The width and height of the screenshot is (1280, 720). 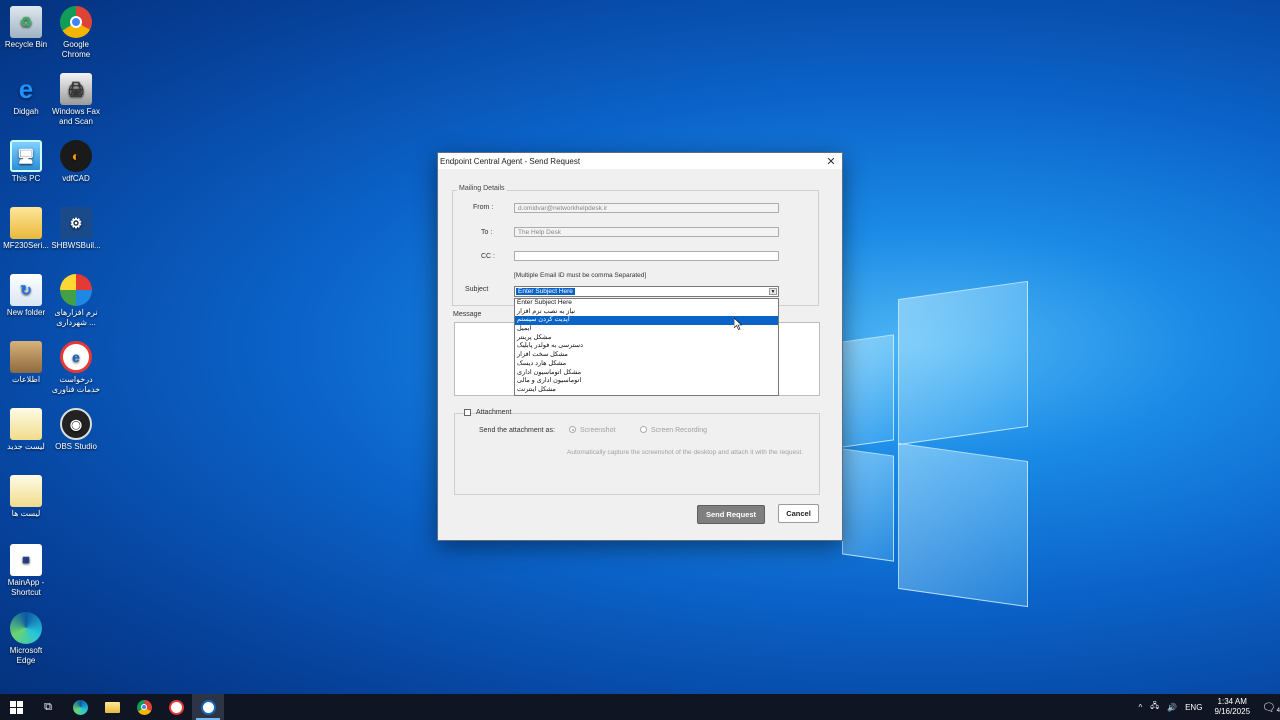 What do you see at coordinates (1232, 711) in the screenshot?
I see `clock-date: 9/16/2025` at bounding box center [1232, 711].